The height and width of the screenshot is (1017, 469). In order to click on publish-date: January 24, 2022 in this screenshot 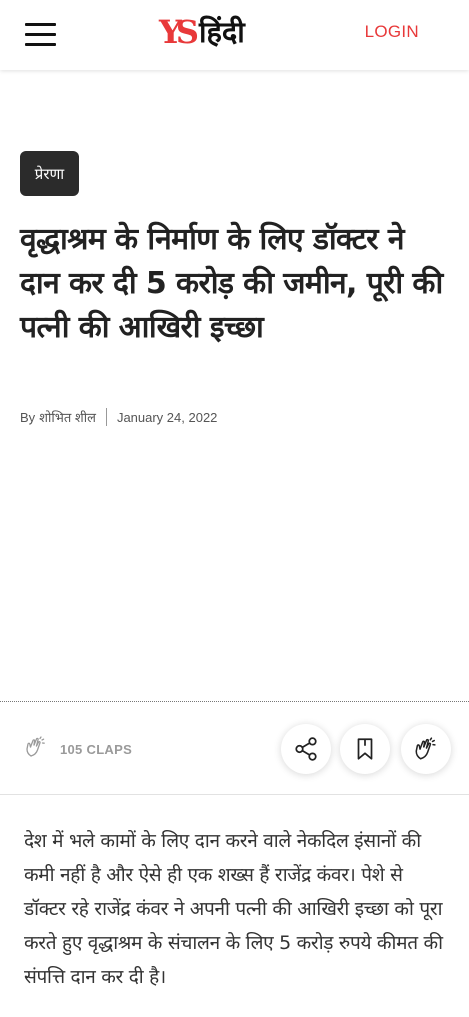, I will do `click(167, 417)`.